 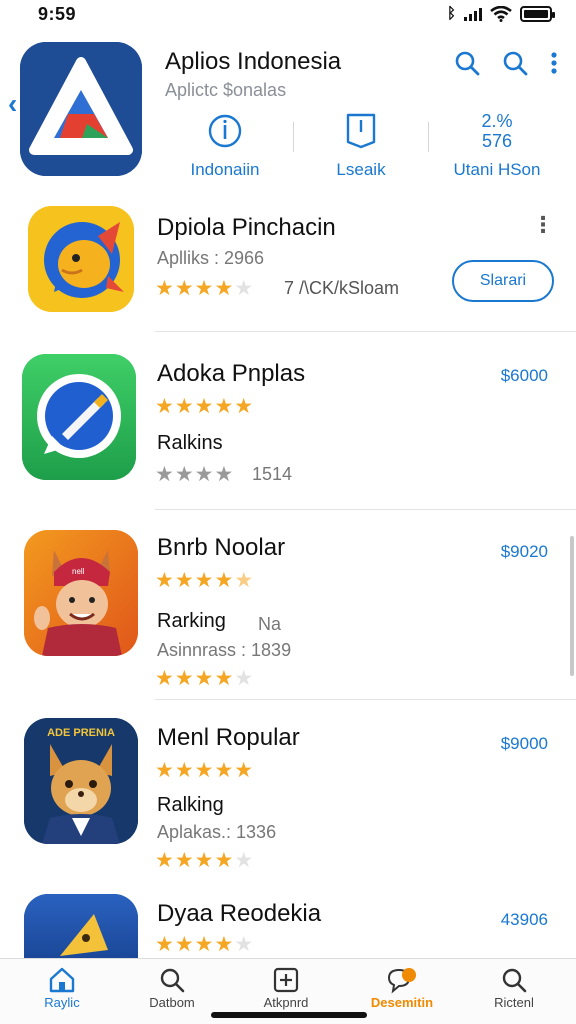 What do you see at coordinates (270, 624) in the screenshot?
I see `app-ranking-note: Na` at bounding box center [270, 624].